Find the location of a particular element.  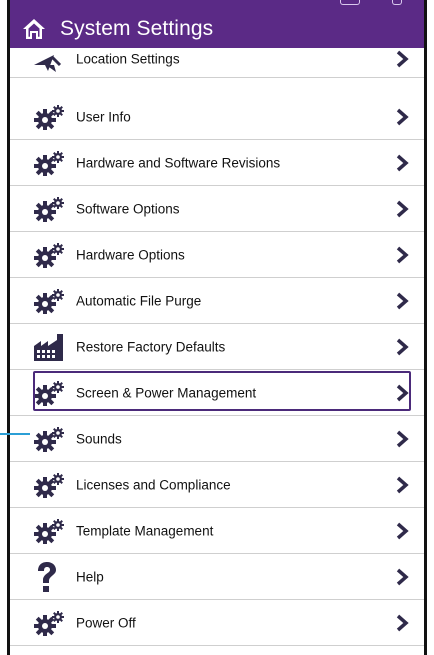

menu-item-hardware-options: Hardware Options is located at coordinates (217, 255).